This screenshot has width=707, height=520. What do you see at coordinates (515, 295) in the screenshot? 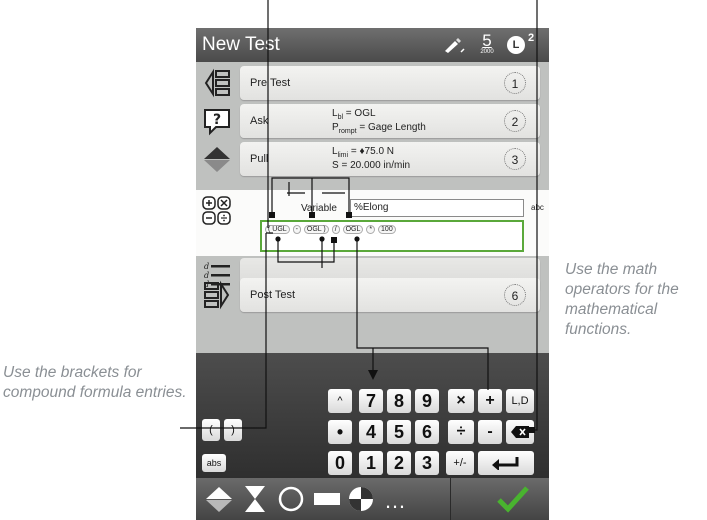
I see `step-number: 6` at bounding box center [515, 295].